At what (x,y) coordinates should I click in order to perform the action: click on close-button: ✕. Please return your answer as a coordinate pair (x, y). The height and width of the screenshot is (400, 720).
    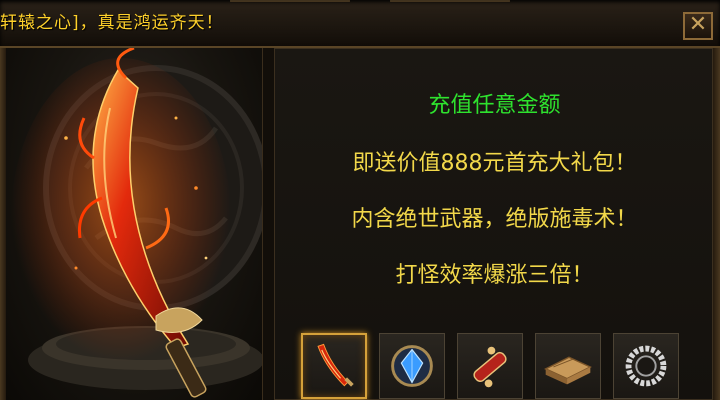
    Looking at the image, I should click on (698, 26).